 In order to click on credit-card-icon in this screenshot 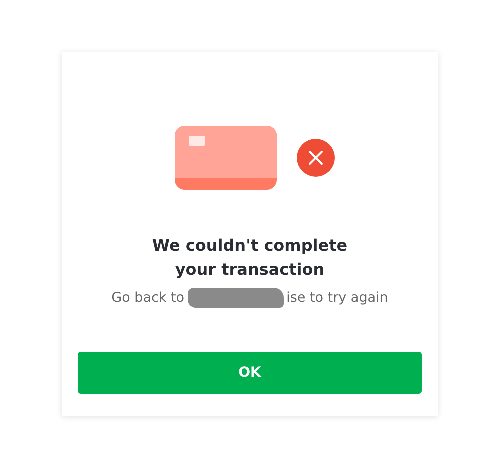, I will do `click(226, 158)`.